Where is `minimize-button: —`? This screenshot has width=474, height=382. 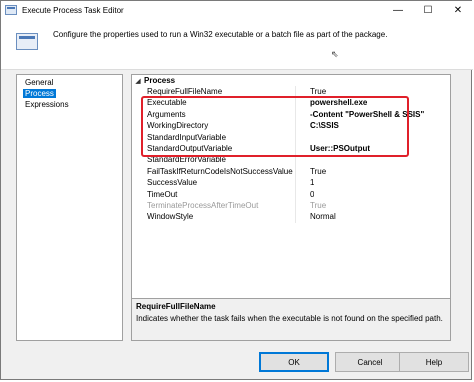
minimize-button: — is located at coordinates (398, 10).